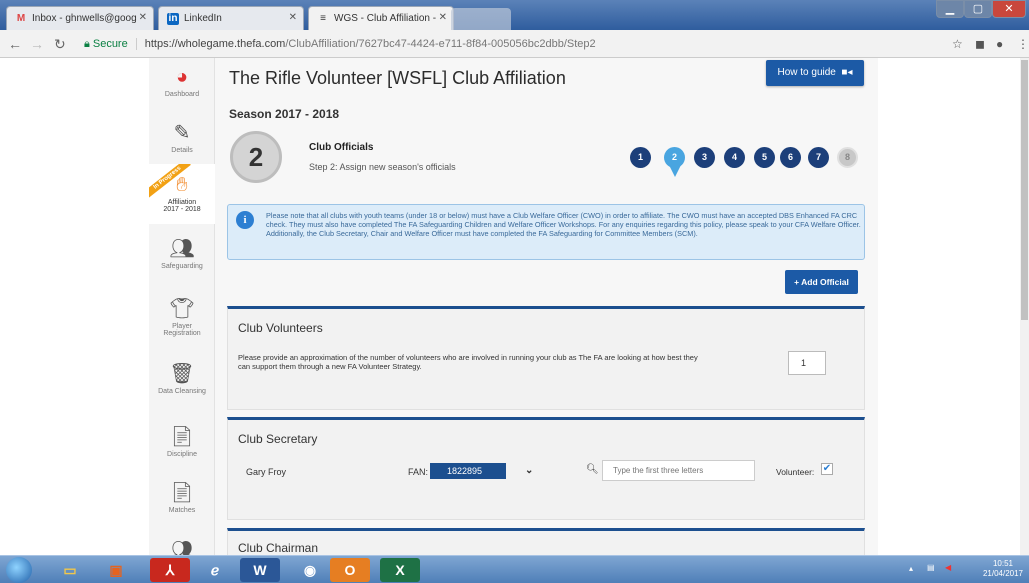 This screenshot has height=583, width=1029. I want to click on new-tab-button, so click(481, 19).